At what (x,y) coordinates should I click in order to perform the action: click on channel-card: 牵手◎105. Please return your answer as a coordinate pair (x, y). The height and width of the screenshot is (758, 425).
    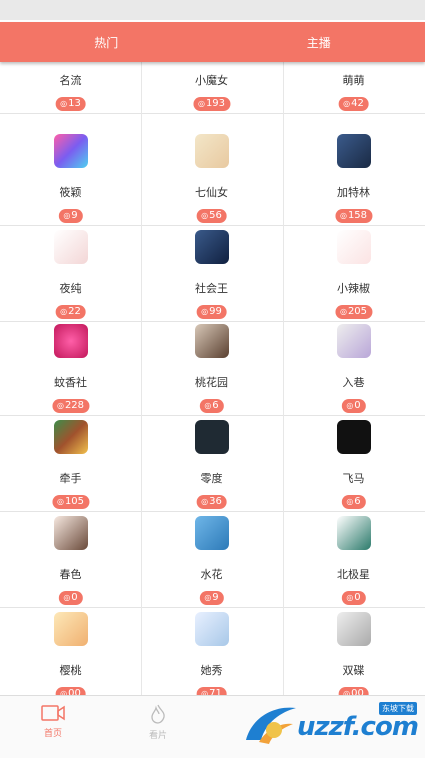
    Looking at the image, I should click on (70, 464).